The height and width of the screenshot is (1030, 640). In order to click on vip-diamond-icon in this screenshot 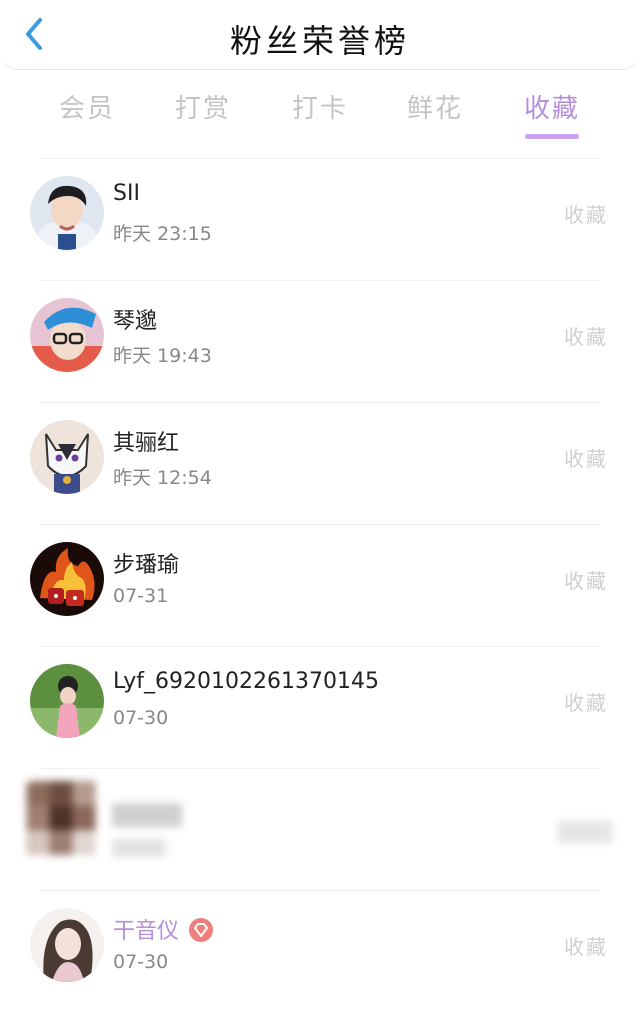, I will do `click(201, 930)`.